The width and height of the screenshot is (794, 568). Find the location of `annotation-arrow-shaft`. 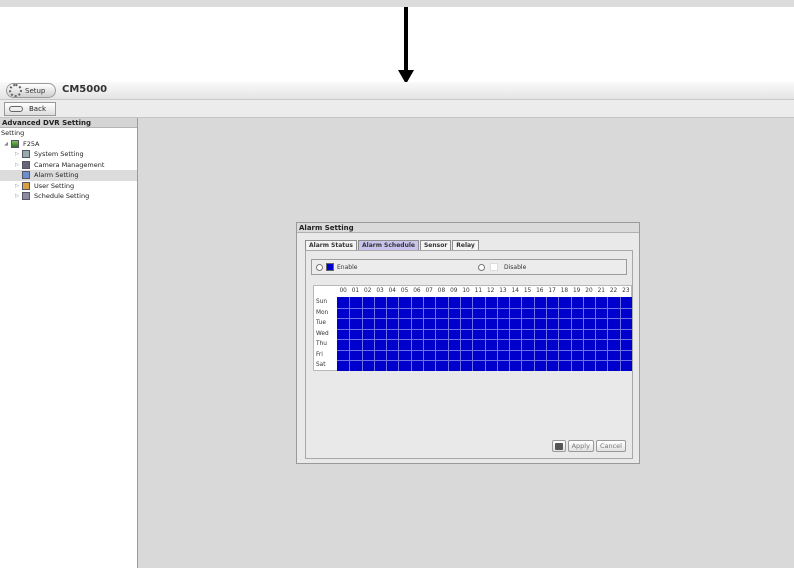

annotation-arrow-shaft is located at coordinates (406, 39).